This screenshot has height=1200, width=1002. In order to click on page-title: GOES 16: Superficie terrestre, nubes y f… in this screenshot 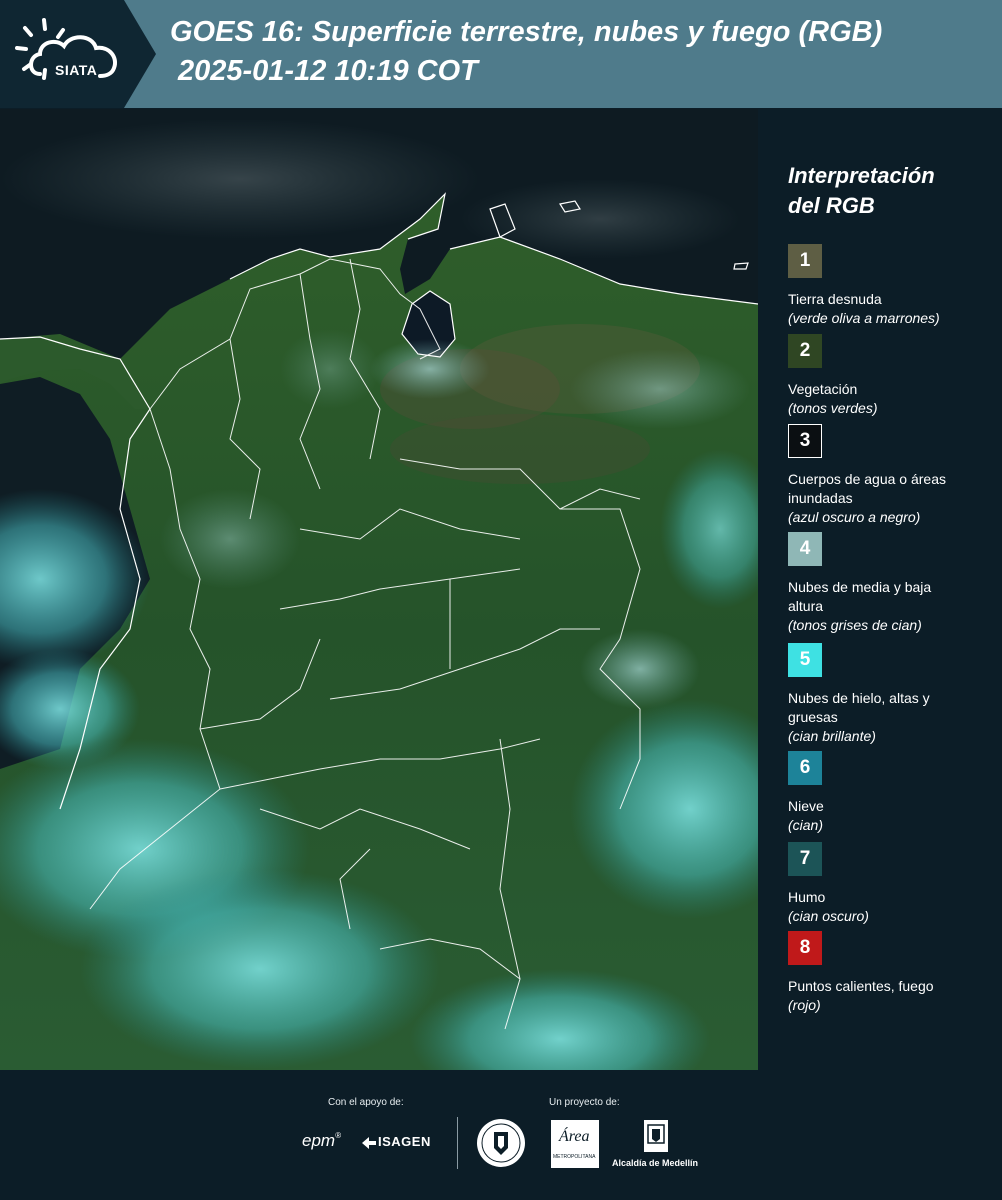, I will do `click(526, 32)`.